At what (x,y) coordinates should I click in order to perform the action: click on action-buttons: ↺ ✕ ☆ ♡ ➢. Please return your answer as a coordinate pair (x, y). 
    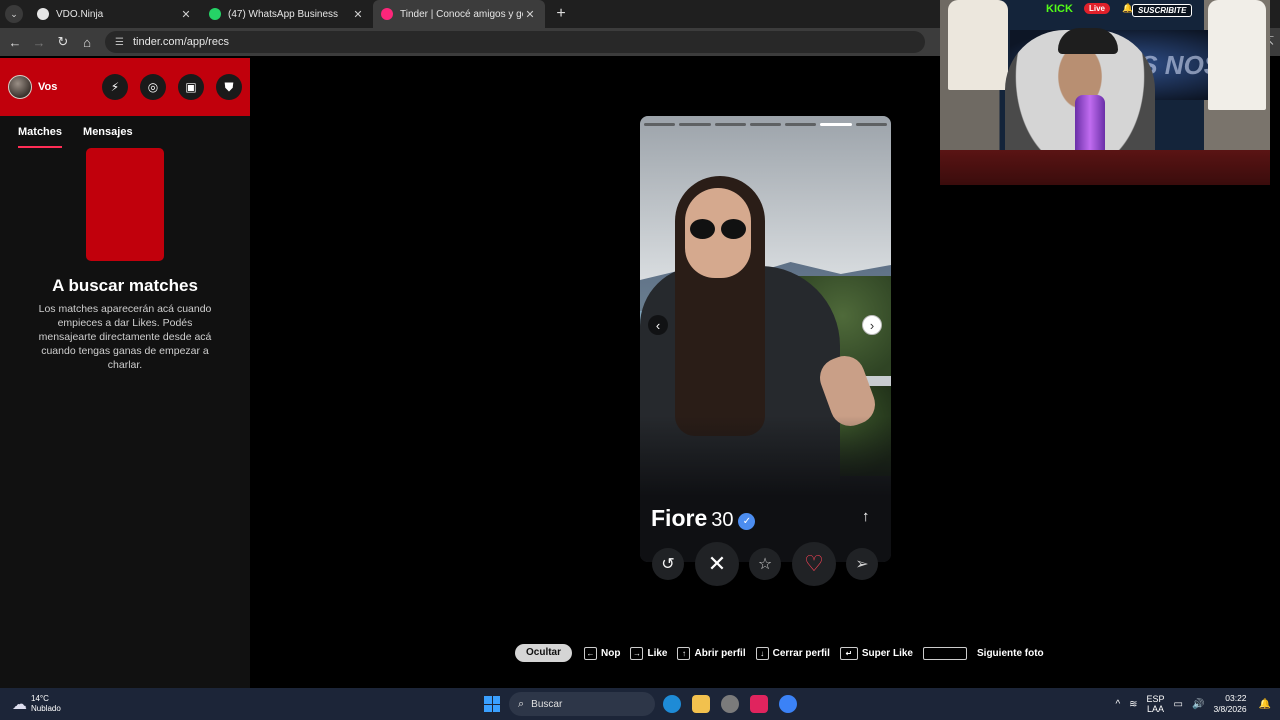
    Looking at the image, I should click on (765, 564).